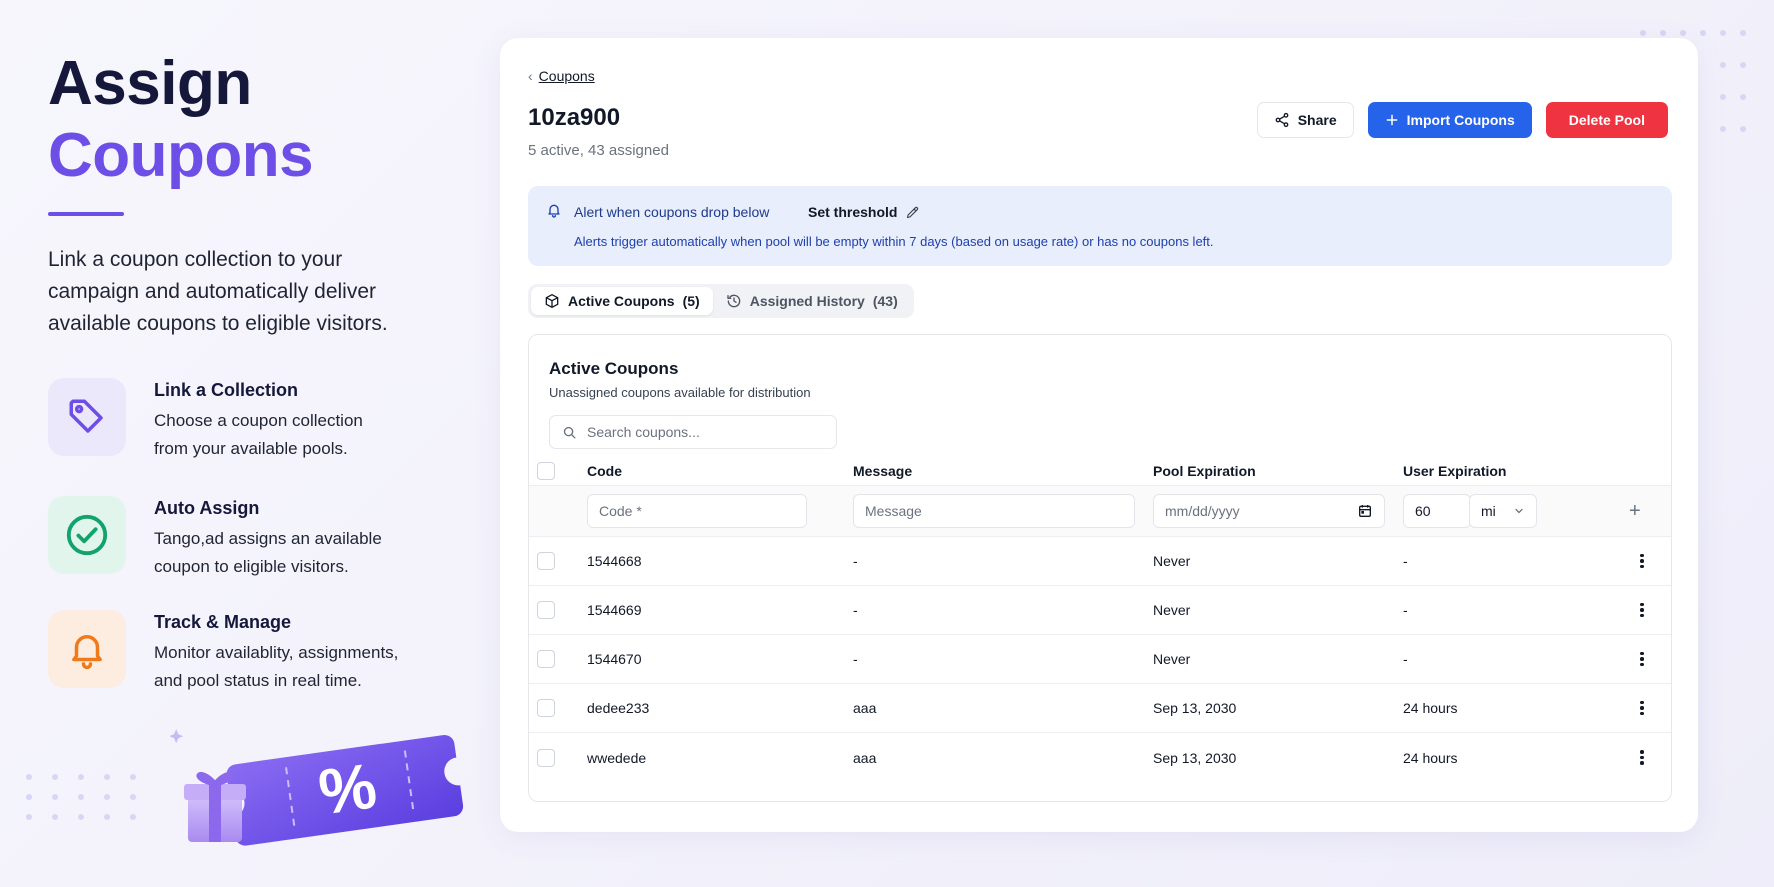  What do you see at coordinates (1202, 511) in the screenshot?
I see `date-placeholder: mm/dd/yyyy` at bounding box center [1202, 511].